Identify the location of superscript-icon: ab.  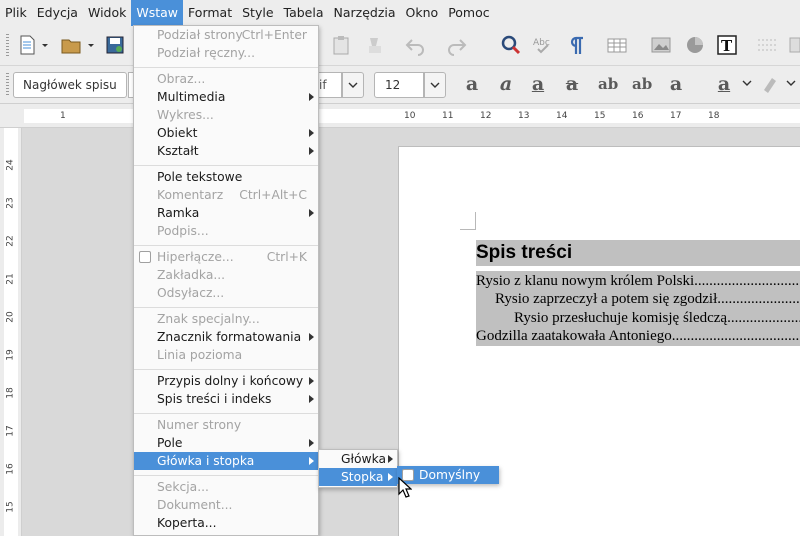
(608, 84).